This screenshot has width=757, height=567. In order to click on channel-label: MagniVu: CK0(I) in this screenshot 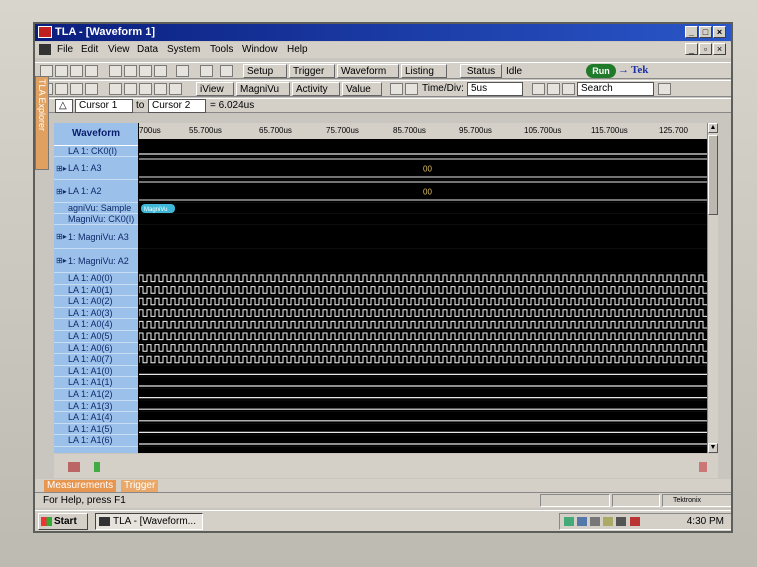, I will do `click(96, 219)`.